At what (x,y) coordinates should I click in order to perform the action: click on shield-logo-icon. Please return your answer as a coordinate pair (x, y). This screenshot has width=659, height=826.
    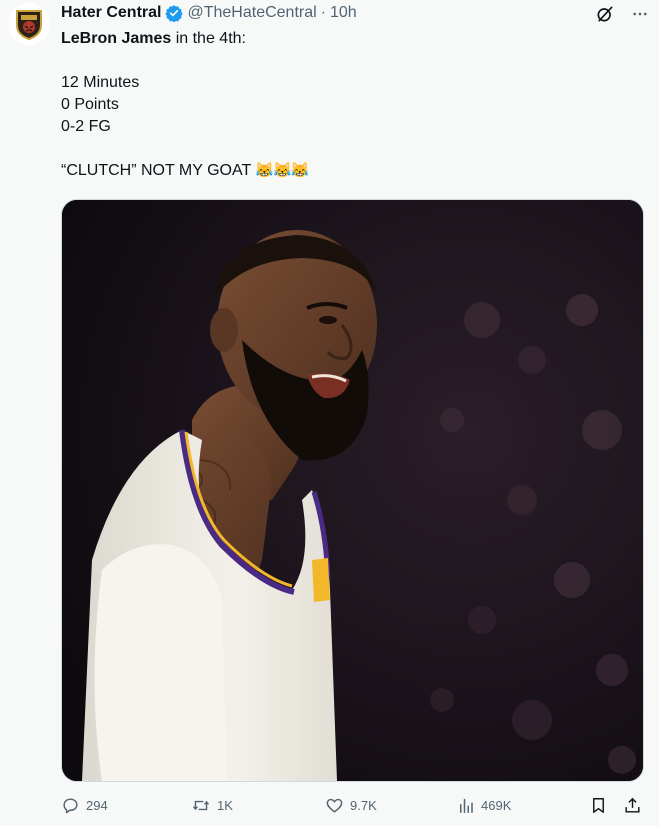
    Looking at the image, I should click on (29, 25).